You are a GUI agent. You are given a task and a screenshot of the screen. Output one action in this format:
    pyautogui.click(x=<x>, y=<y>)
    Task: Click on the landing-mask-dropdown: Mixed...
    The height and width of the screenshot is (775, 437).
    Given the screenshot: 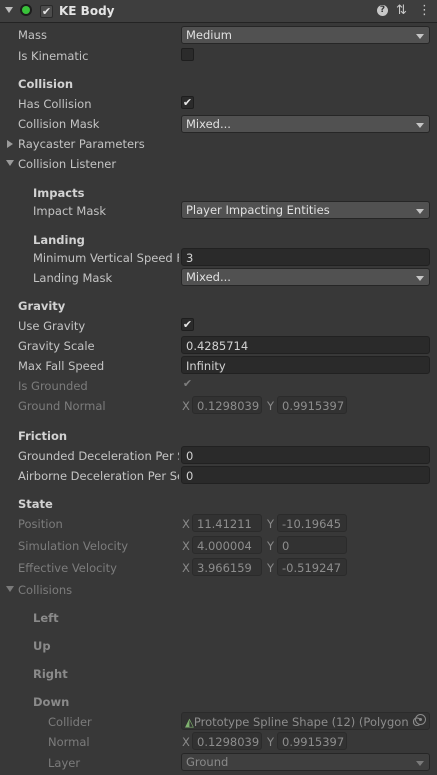 What is the action you would take?
    pyautogui.click(x=305, y=277)
    